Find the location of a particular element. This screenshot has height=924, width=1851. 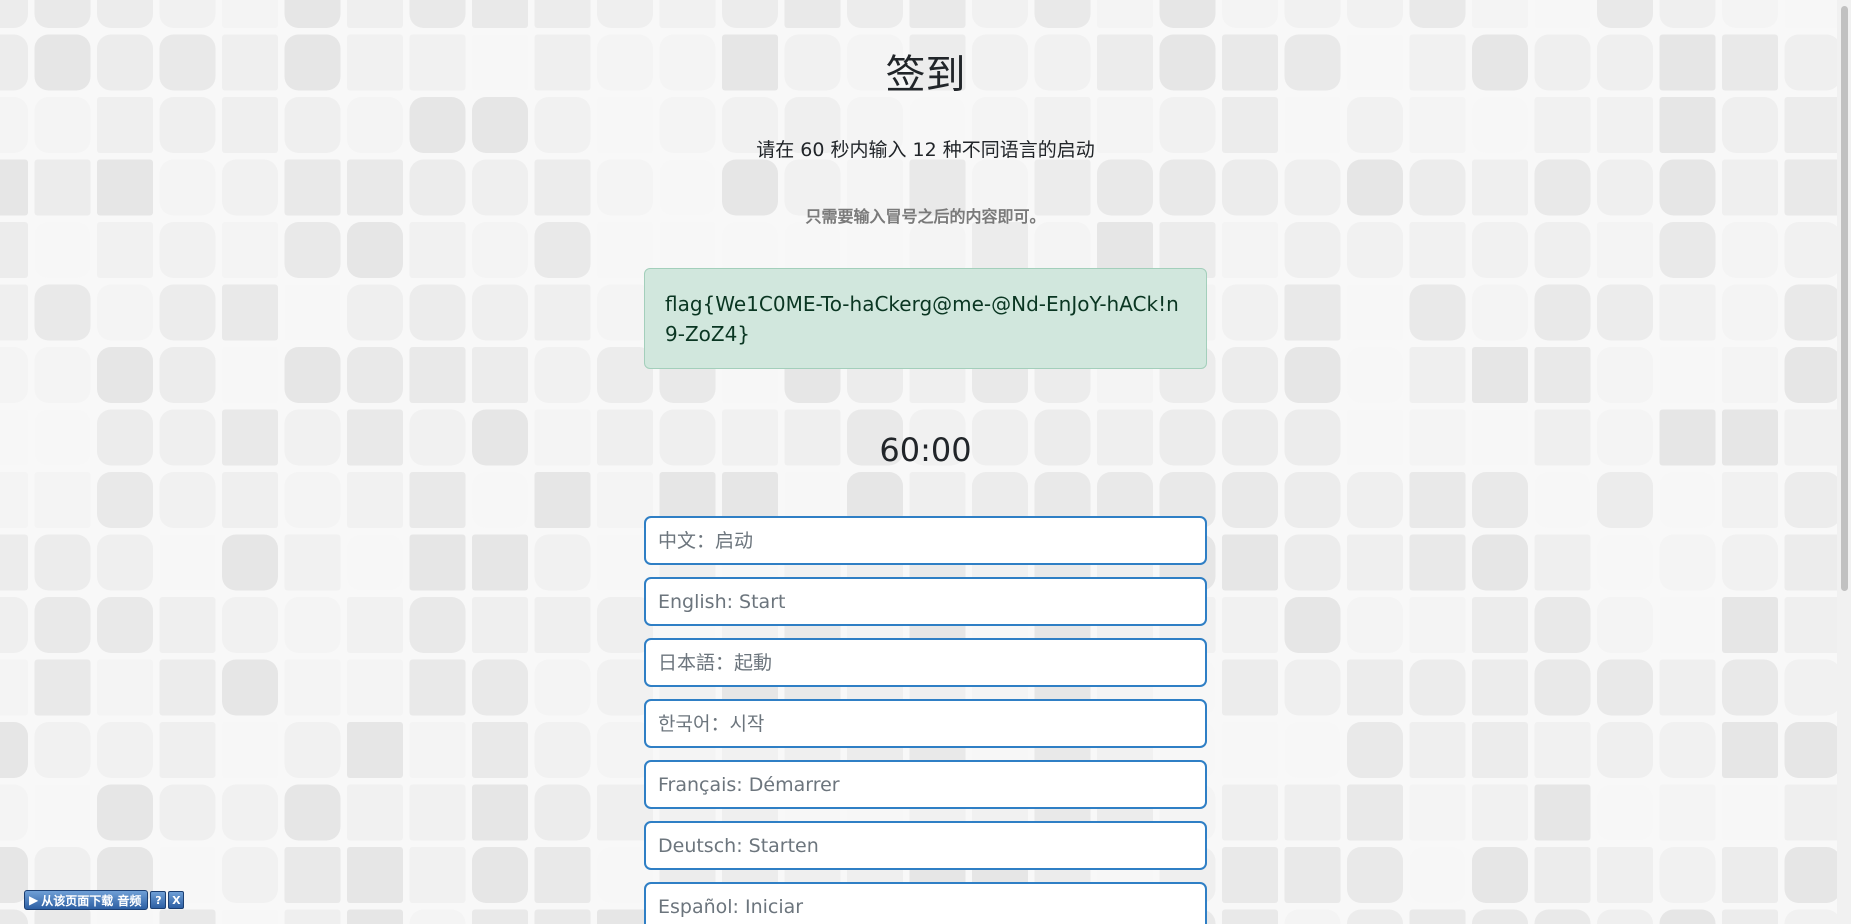

download-audio-button: ▶ 从该页面下载 音频 is located at coordinates (86, 900).